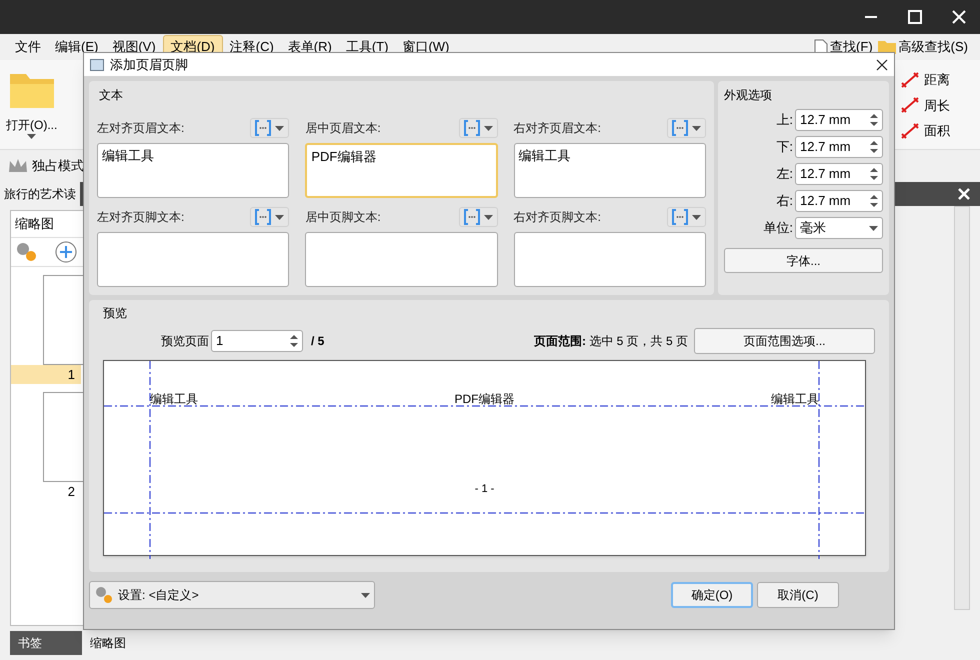 The image size is (980, 660). What do you see at coordinates (115, 313) in the screenshot?
I see `group-title: 预览` at bounding box center [115, 313].